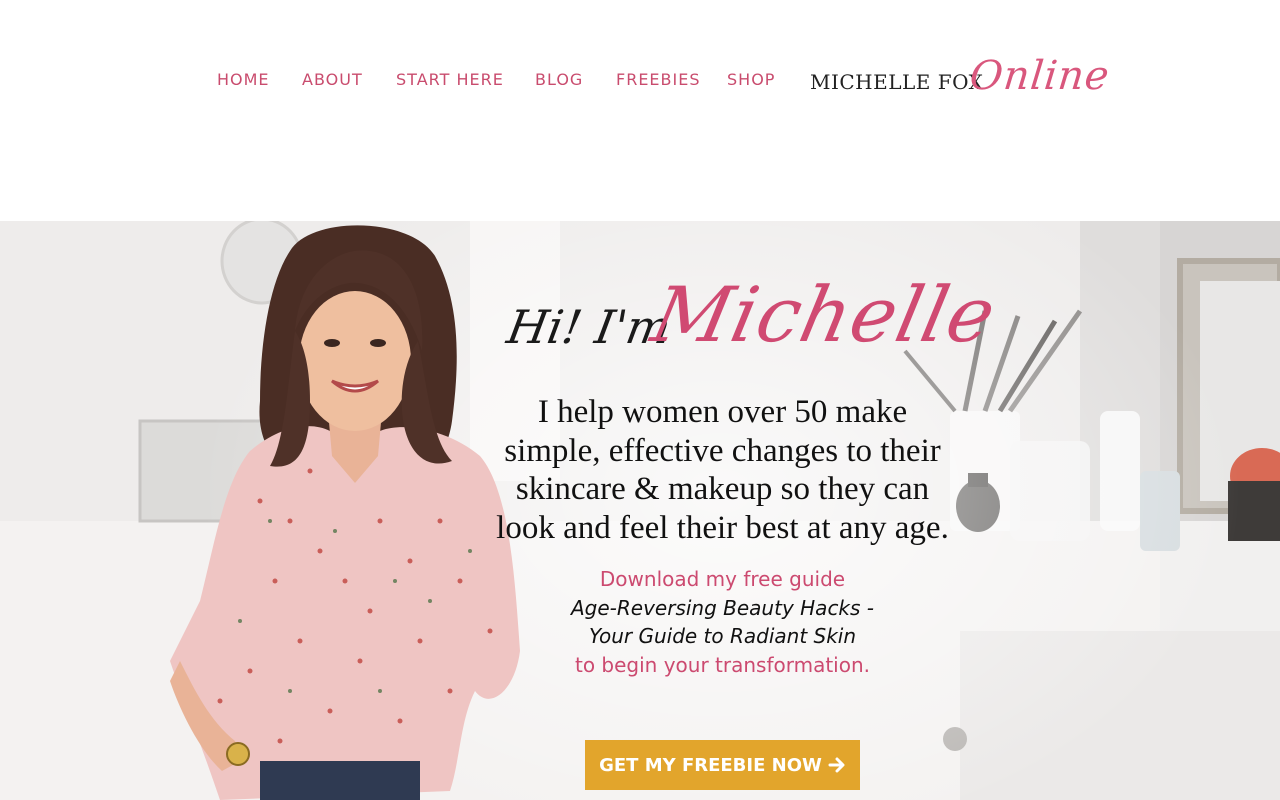 This screenshot has height=800, width=1280. I want to click on hero-greeting: Hi! I'm Michelle, so click(747, 320).